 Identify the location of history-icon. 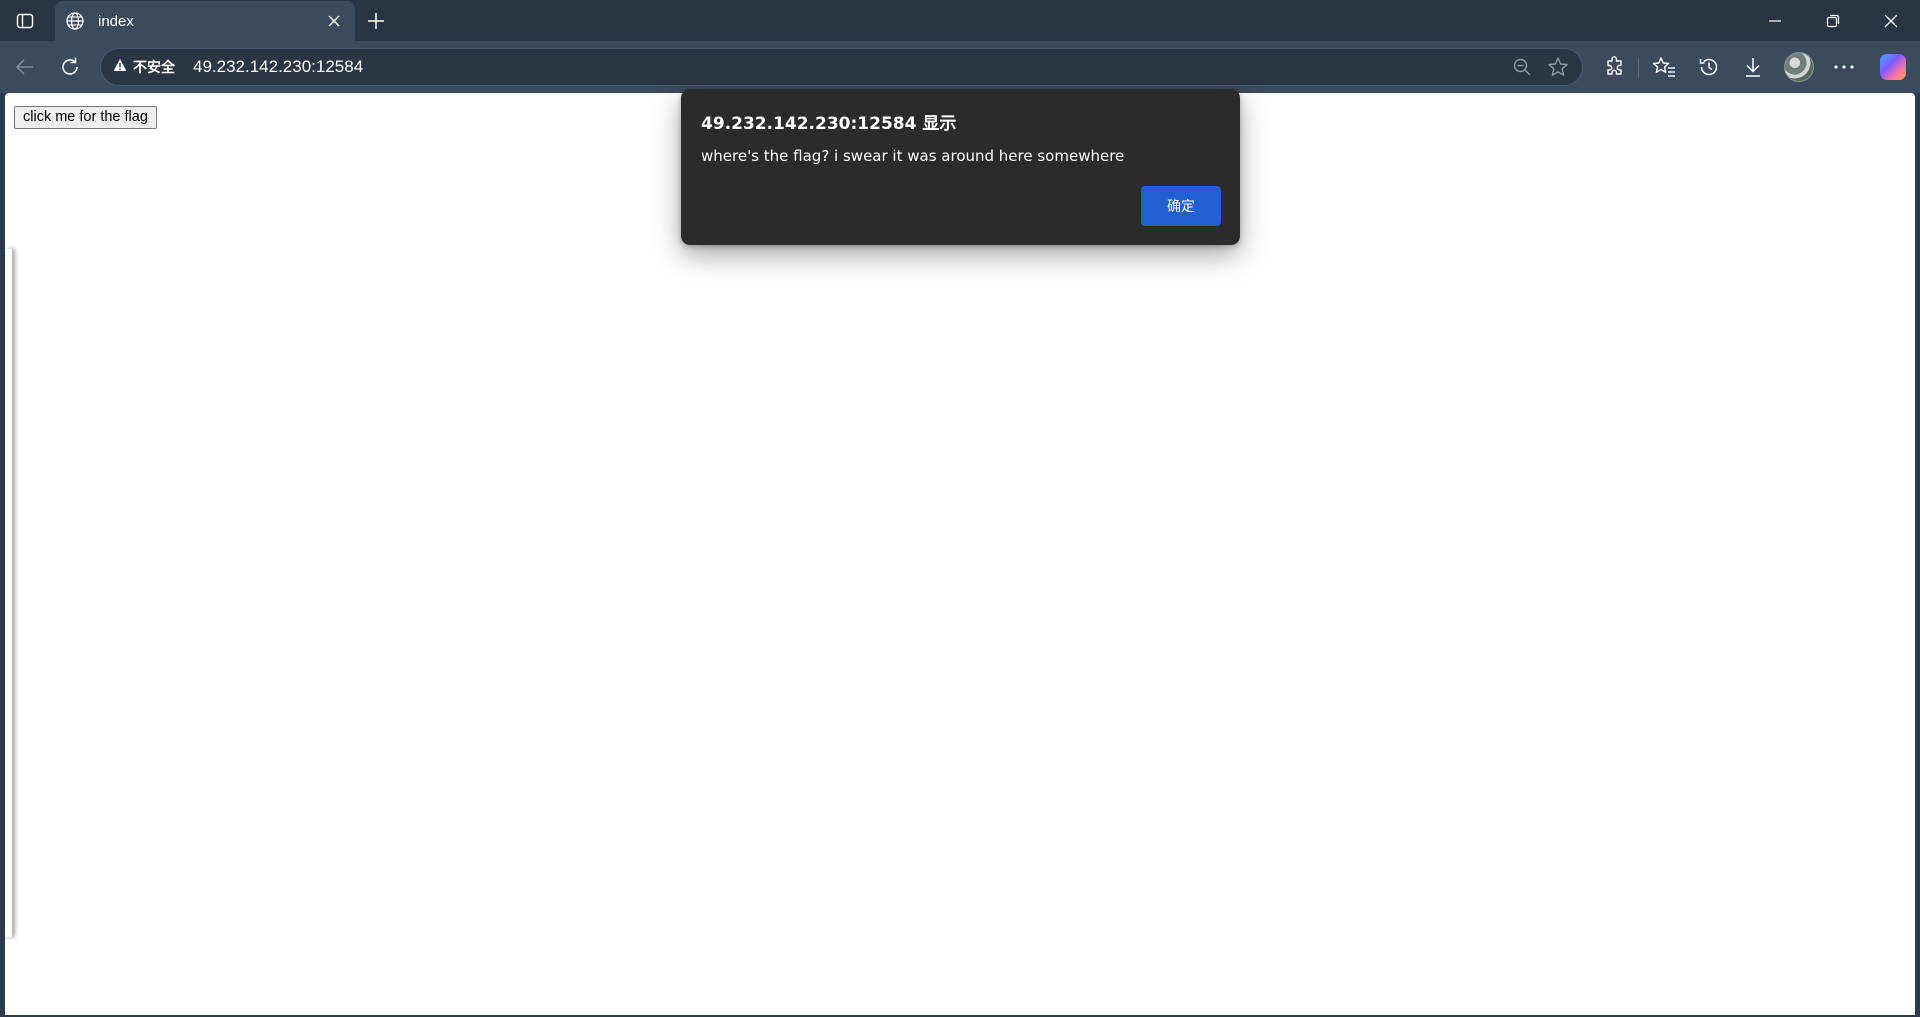
(1709, 67).